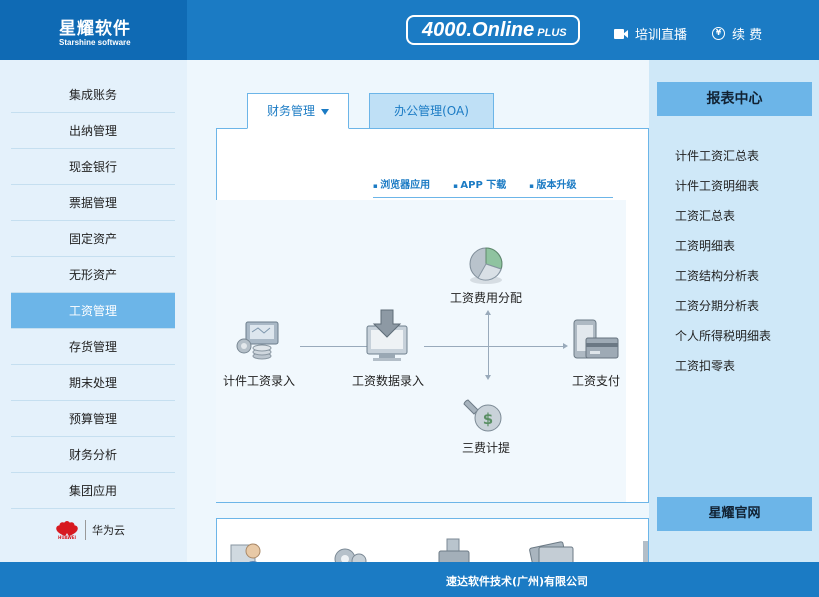 This screenshot has width=819, height=597. I want to click on training-live-label: 培训直播, so click(661, 35).